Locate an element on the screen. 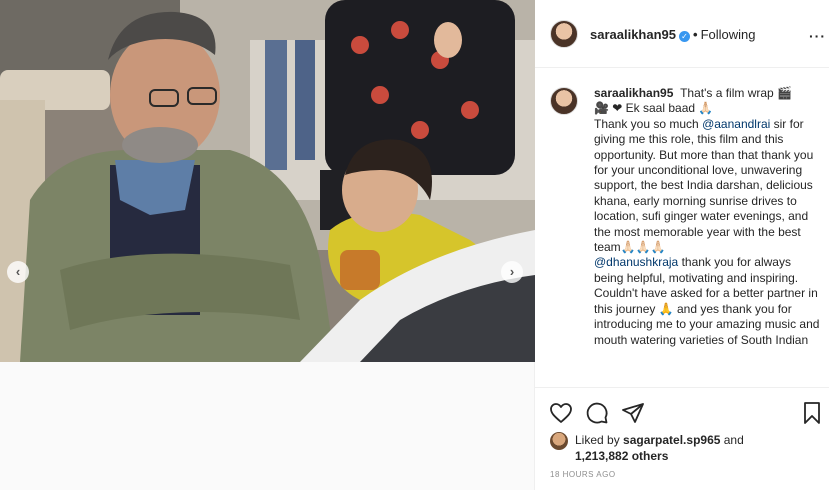  caption-paragraph-1a: Thank you so much is located at coordinates (648, 123).